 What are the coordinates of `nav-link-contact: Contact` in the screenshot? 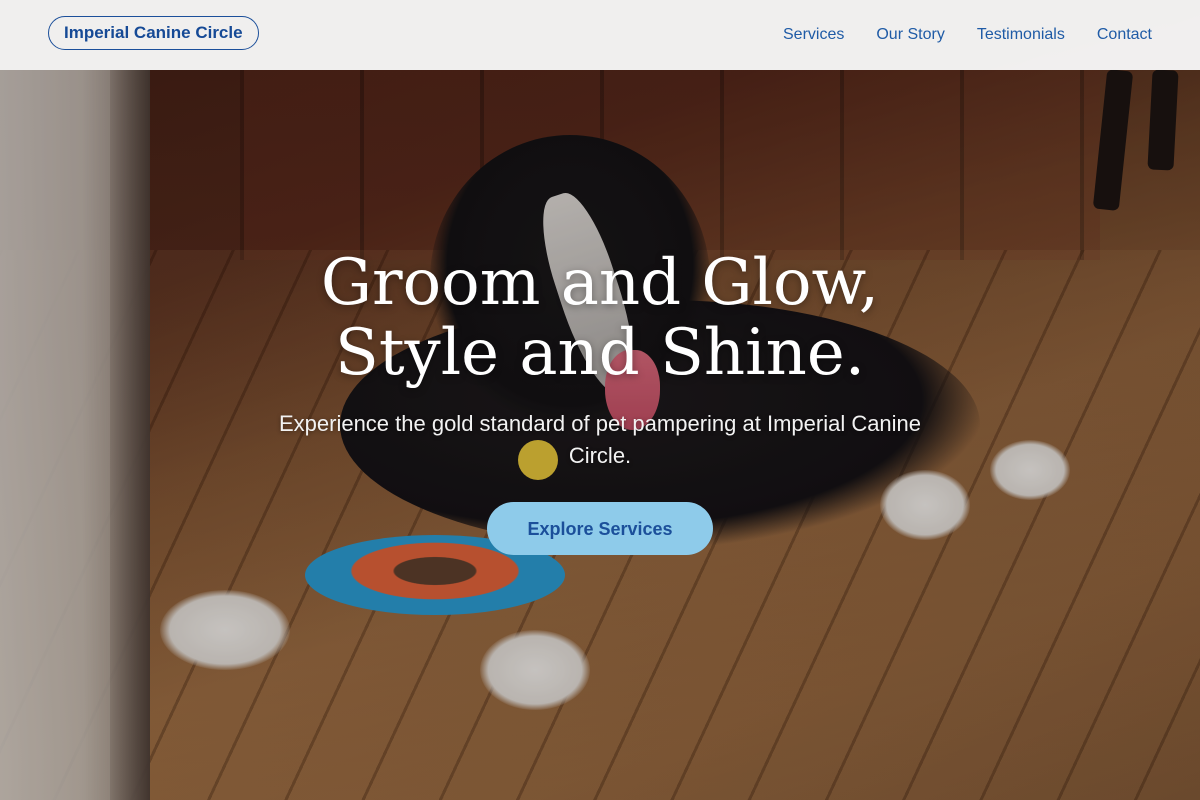 It's located at (1124, 35).